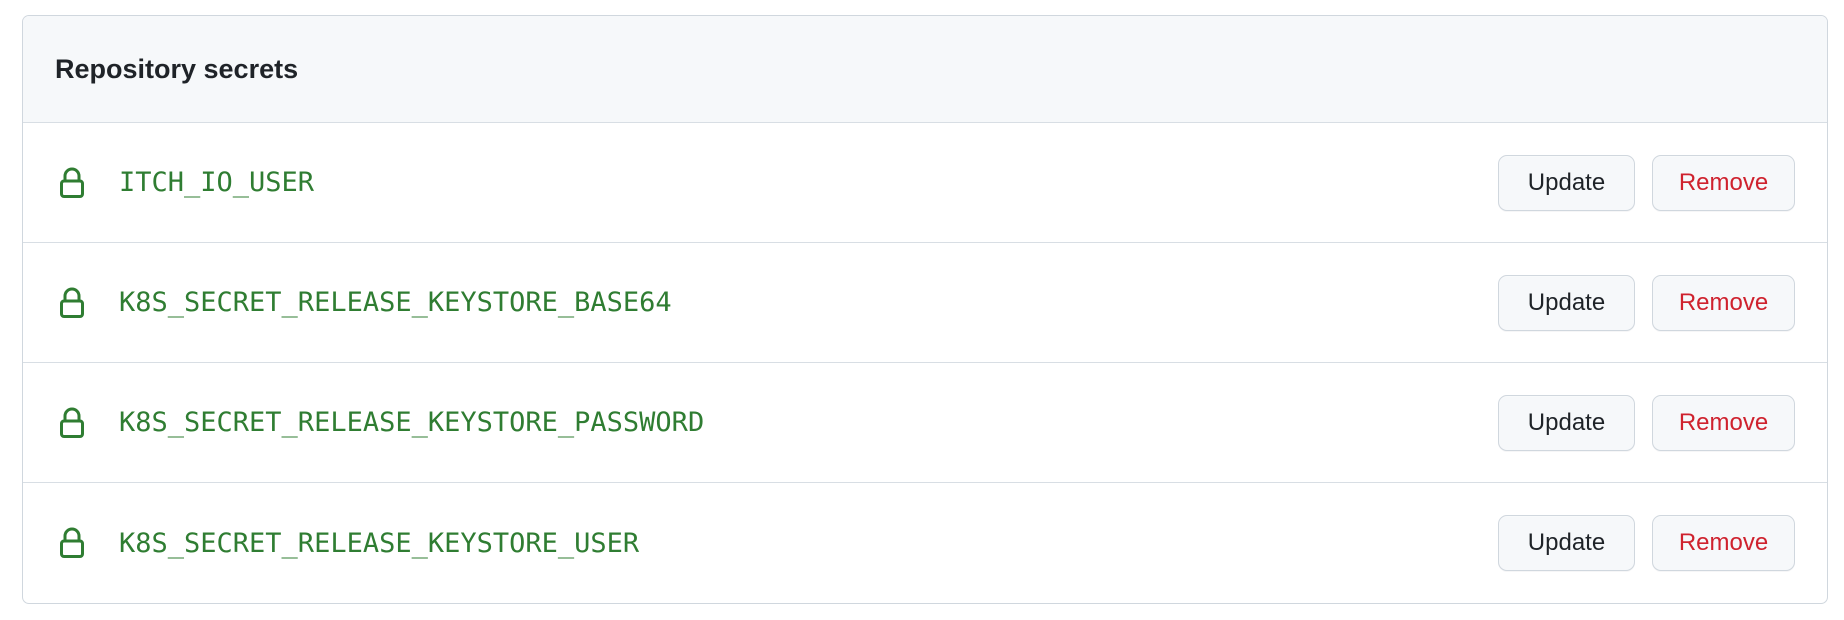 Image resolution: width=1844 pixels, height=620 pixels. Describe the element at coordinates (395, 302) in the screenshot. I see `secret-name: K8S_SECRET_RELEASE_KEYSTORE_BASE64` at that location.